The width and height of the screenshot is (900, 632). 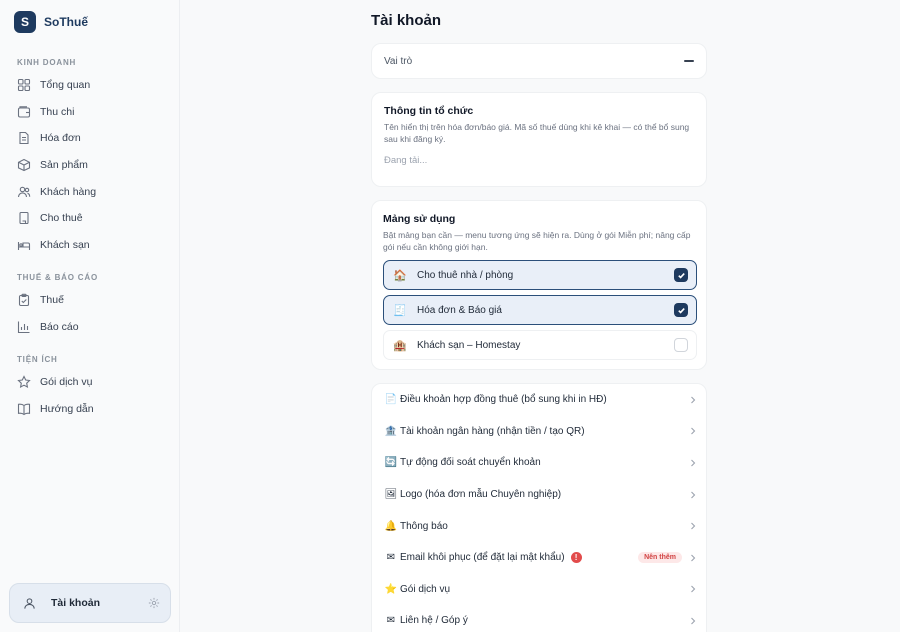 What do you see at coordinates (391, 400) in the screenshot?
I see `page-icon: 📄` at bounding box center [391, 400].